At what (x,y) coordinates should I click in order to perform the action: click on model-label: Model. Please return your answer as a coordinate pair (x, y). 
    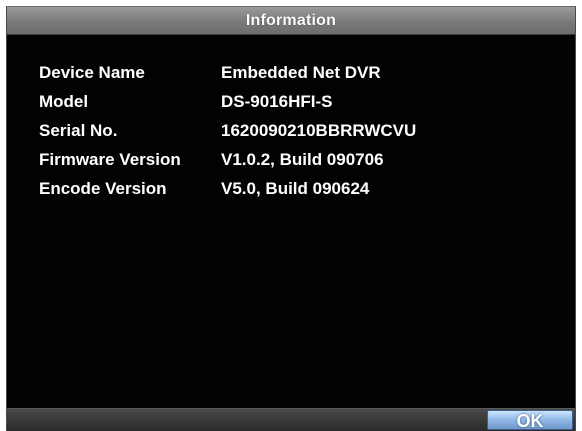
    Looking at the image, I should click on (64, 101).